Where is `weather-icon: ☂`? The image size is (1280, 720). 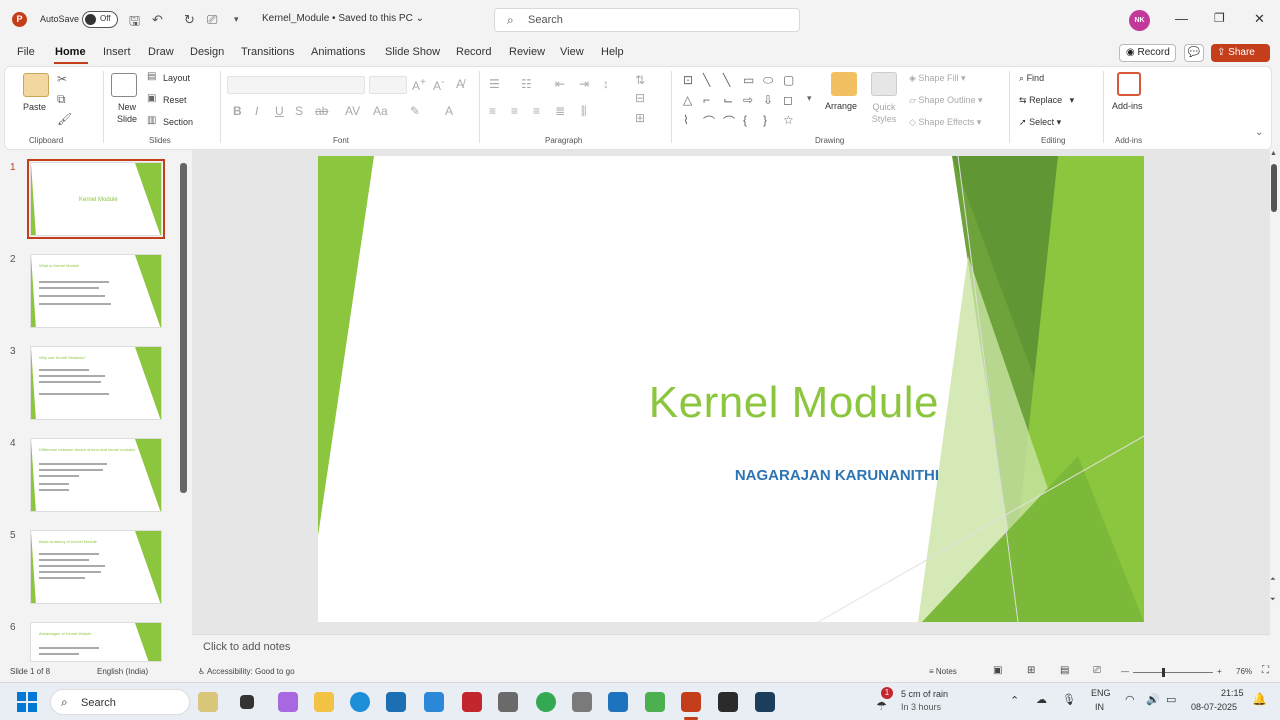
weather-icon: ☂ is located at coordinates (881, 706).